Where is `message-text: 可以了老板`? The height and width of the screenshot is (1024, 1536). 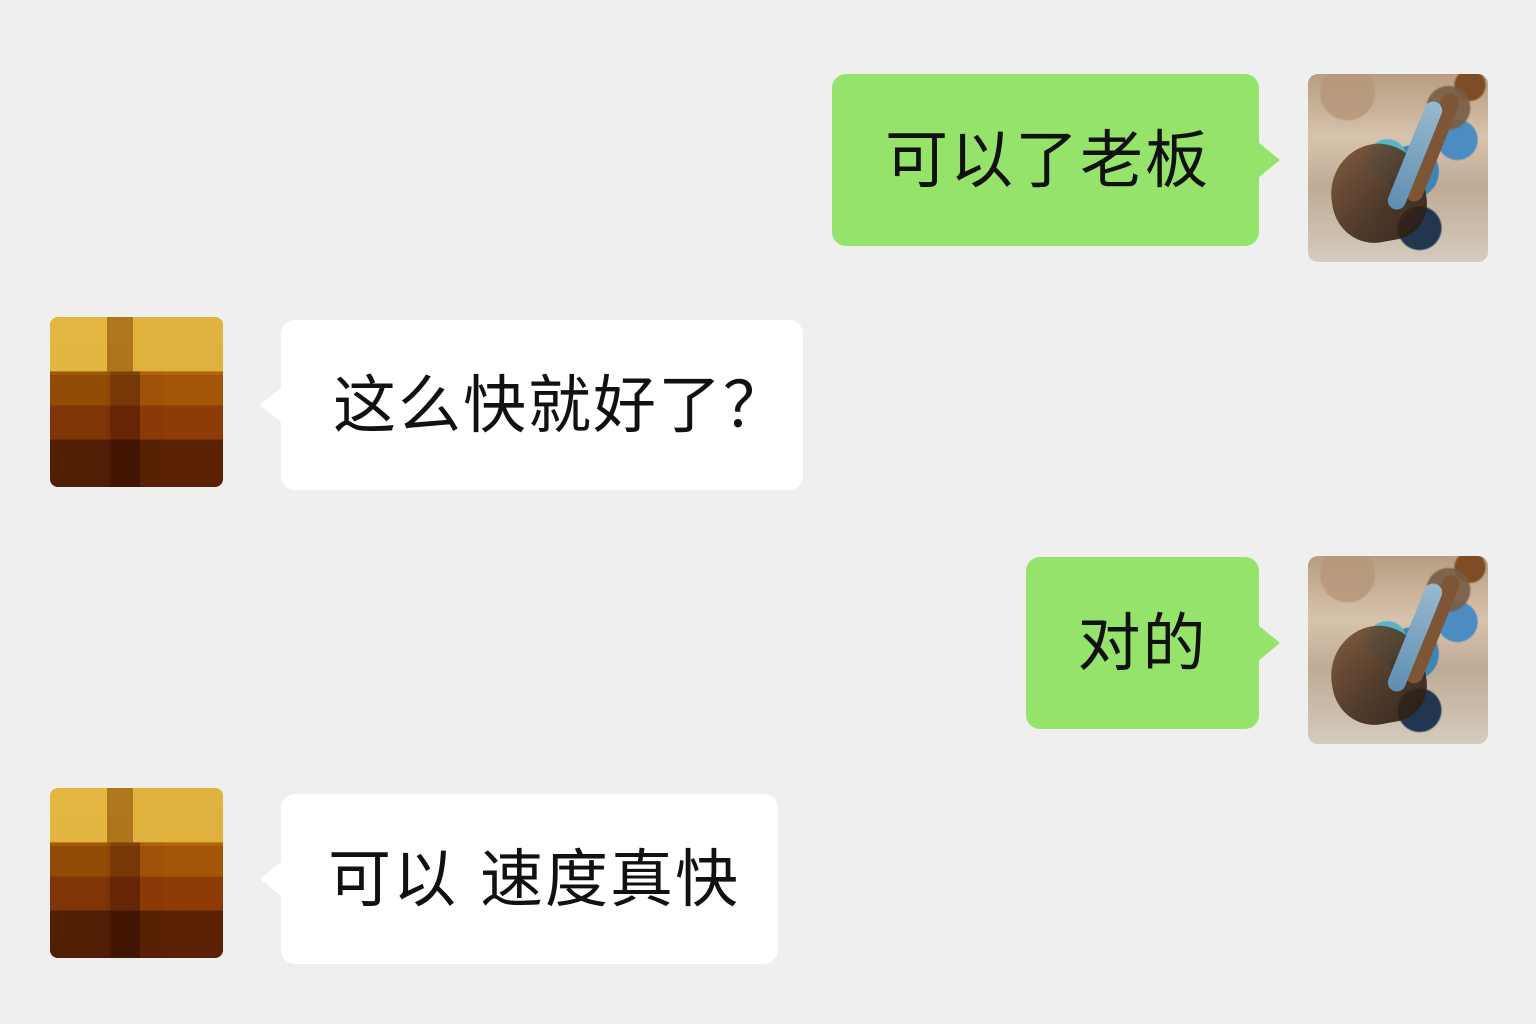
message-text: 可以了老板 is located at coordinates (1047, 160).